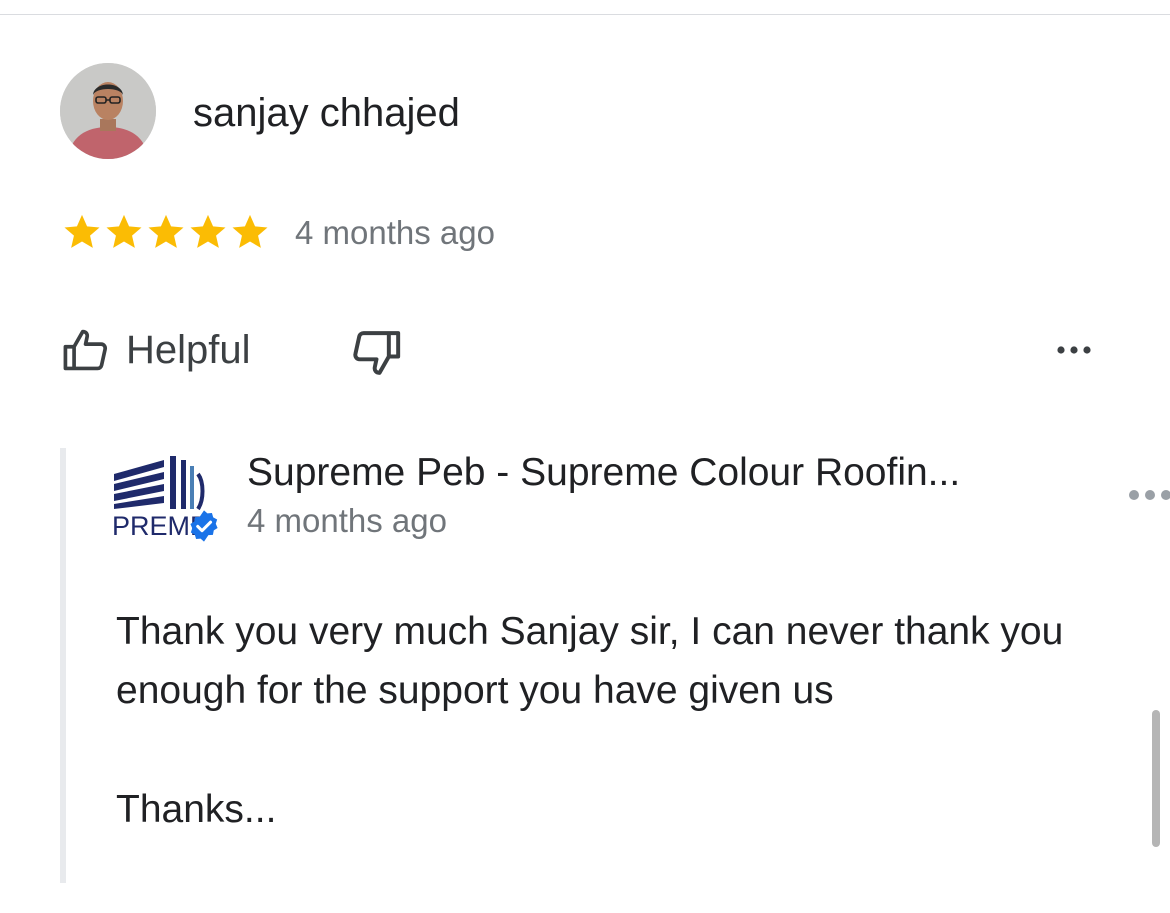 The image size is (1170, 913). Describe the element at coordinates (395, 232) in the screenshot. I see `review-time: 4 months ago` at that location.